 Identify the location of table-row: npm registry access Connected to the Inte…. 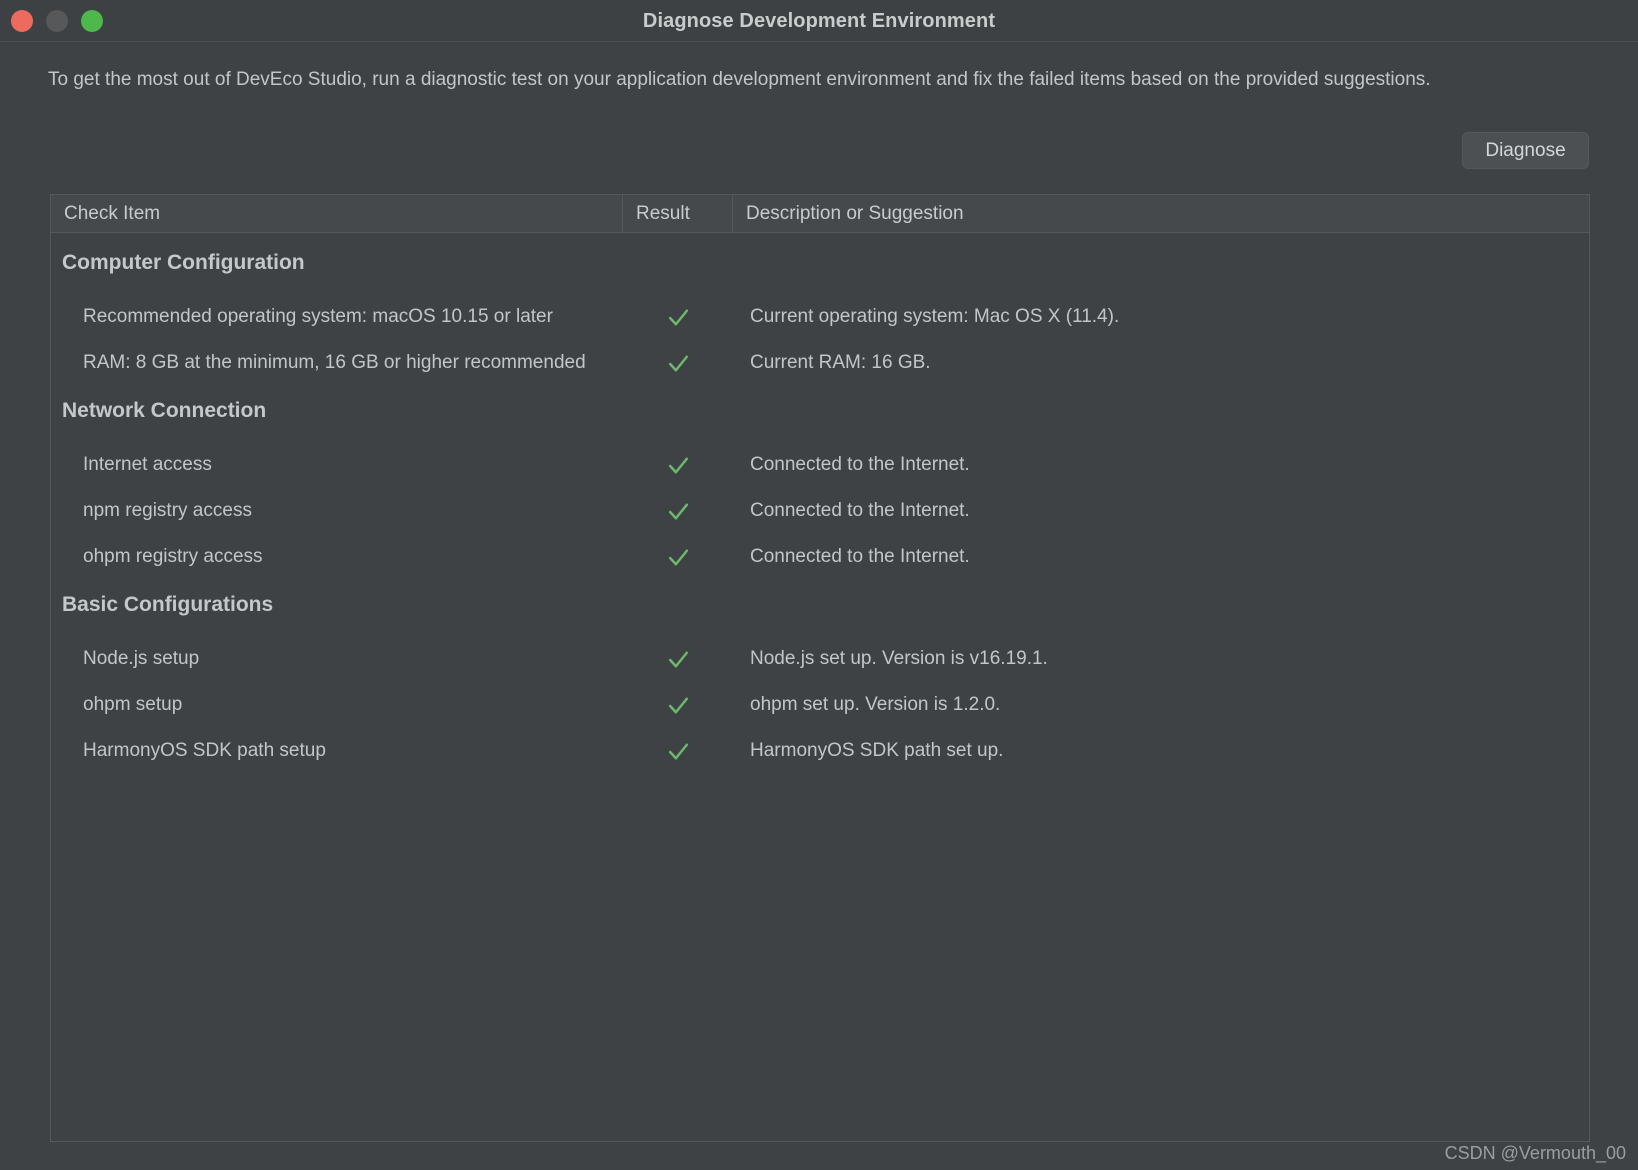
(820, 511).